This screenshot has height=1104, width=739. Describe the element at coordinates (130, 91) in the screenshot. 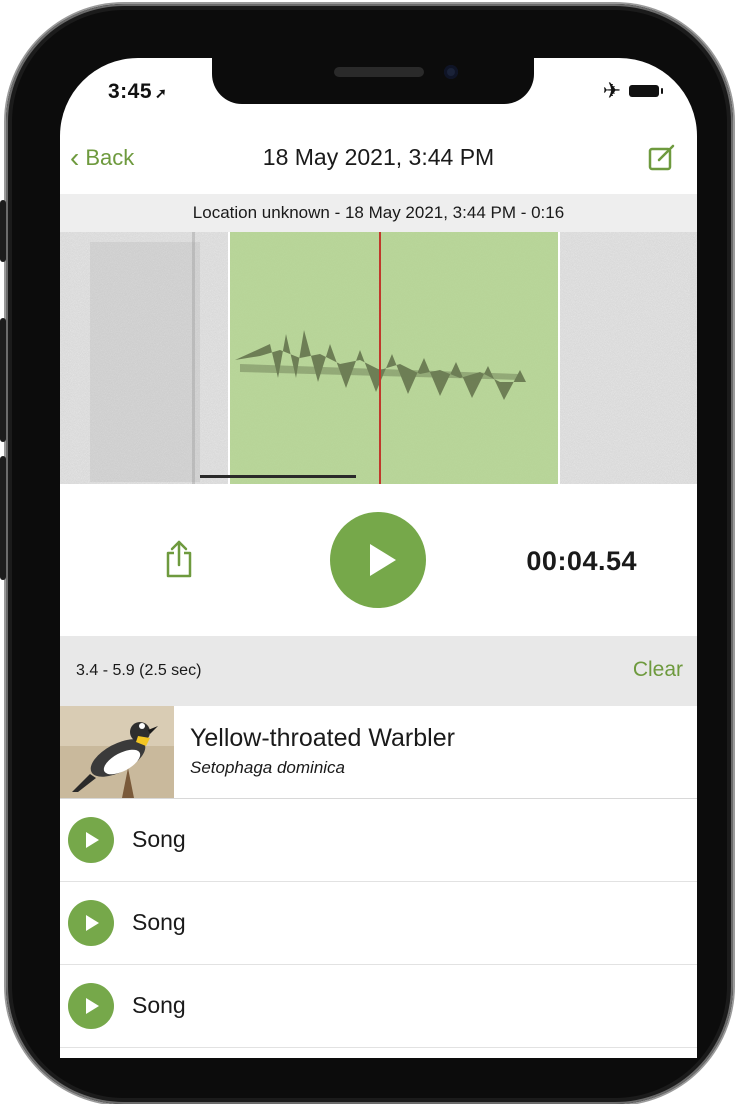

I see `status-time-text: 3:45` at that location.